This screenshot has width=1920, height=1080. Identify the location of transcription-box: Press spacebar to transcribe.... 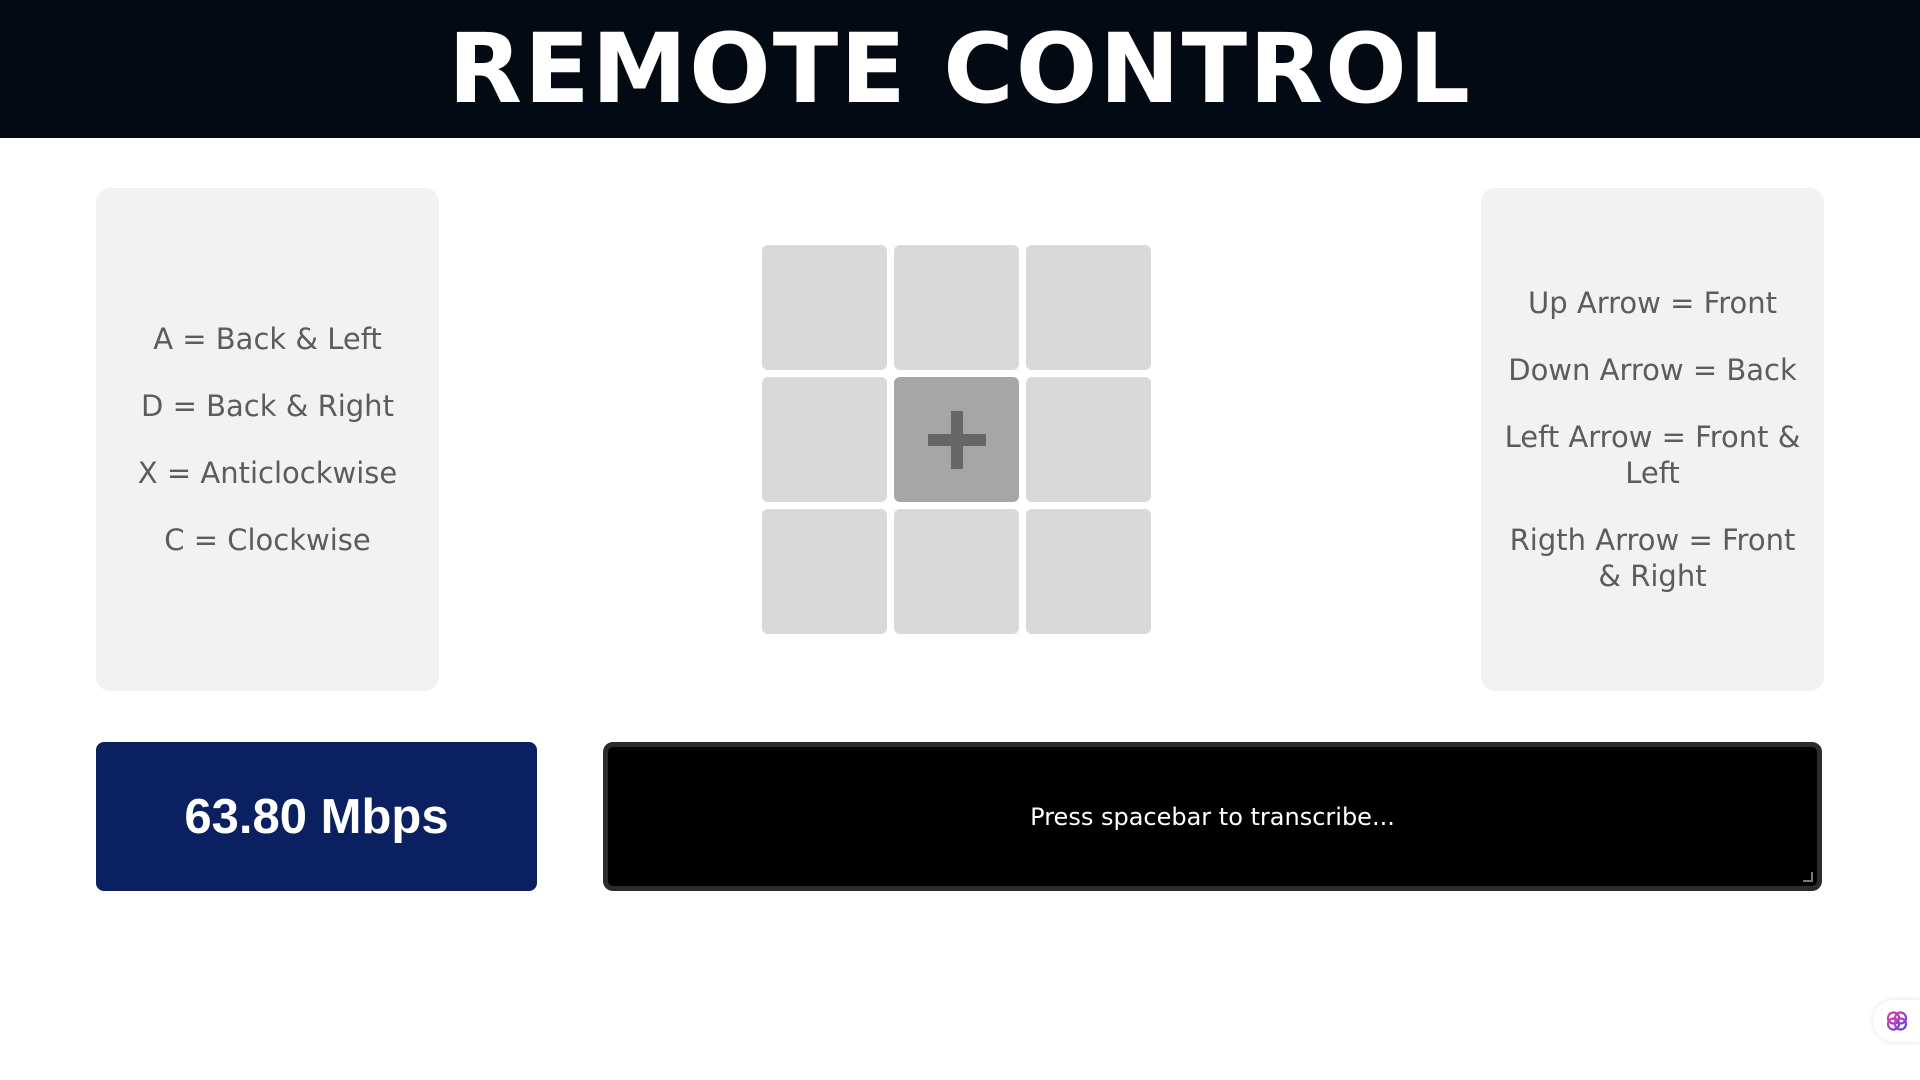
(1212, 816).